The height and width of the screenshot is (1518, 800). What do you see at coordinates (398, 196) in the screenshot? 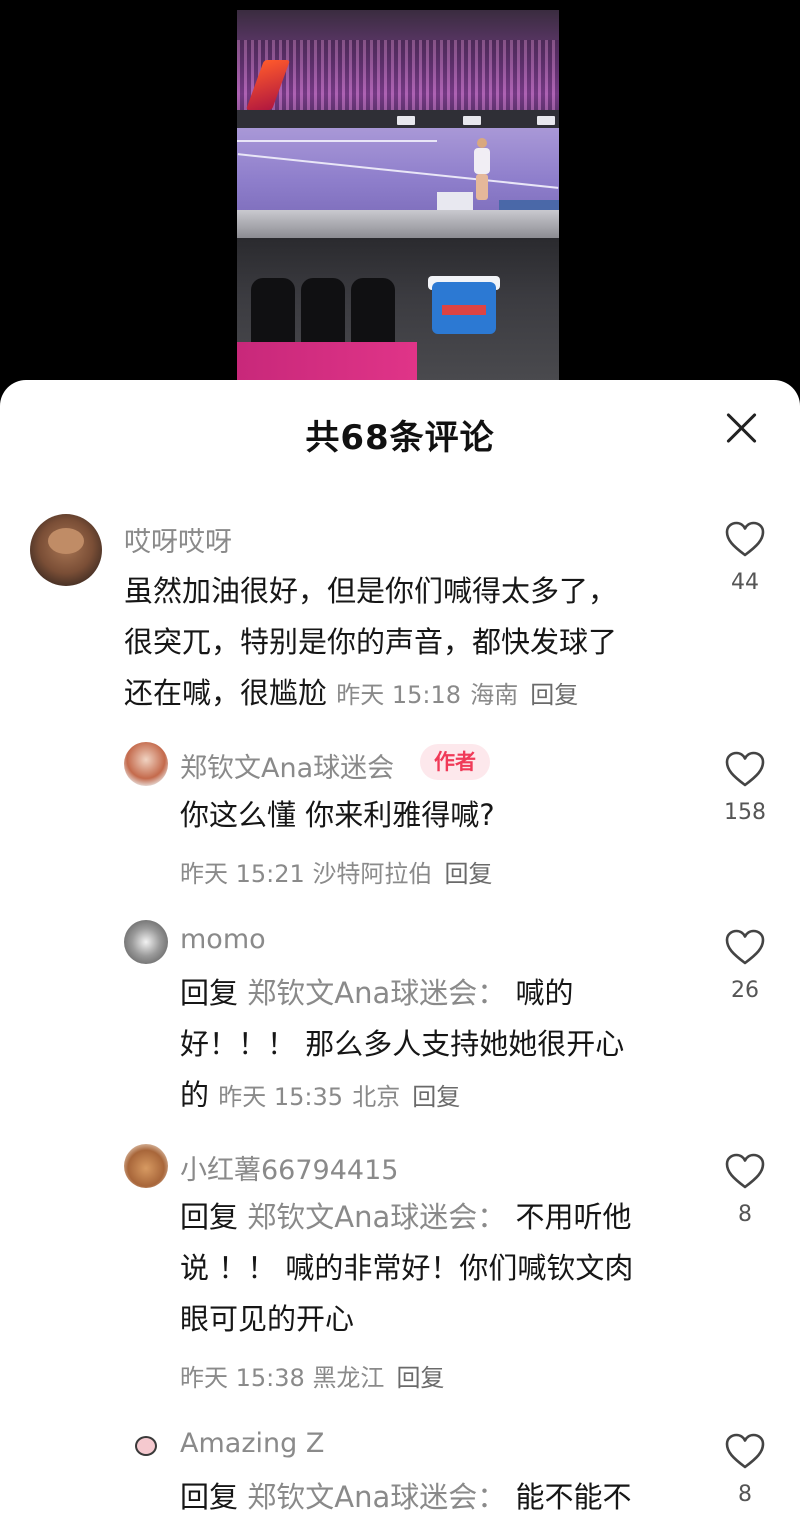
I see `video-frame-tennis-court` at bounding box center [398, 196].